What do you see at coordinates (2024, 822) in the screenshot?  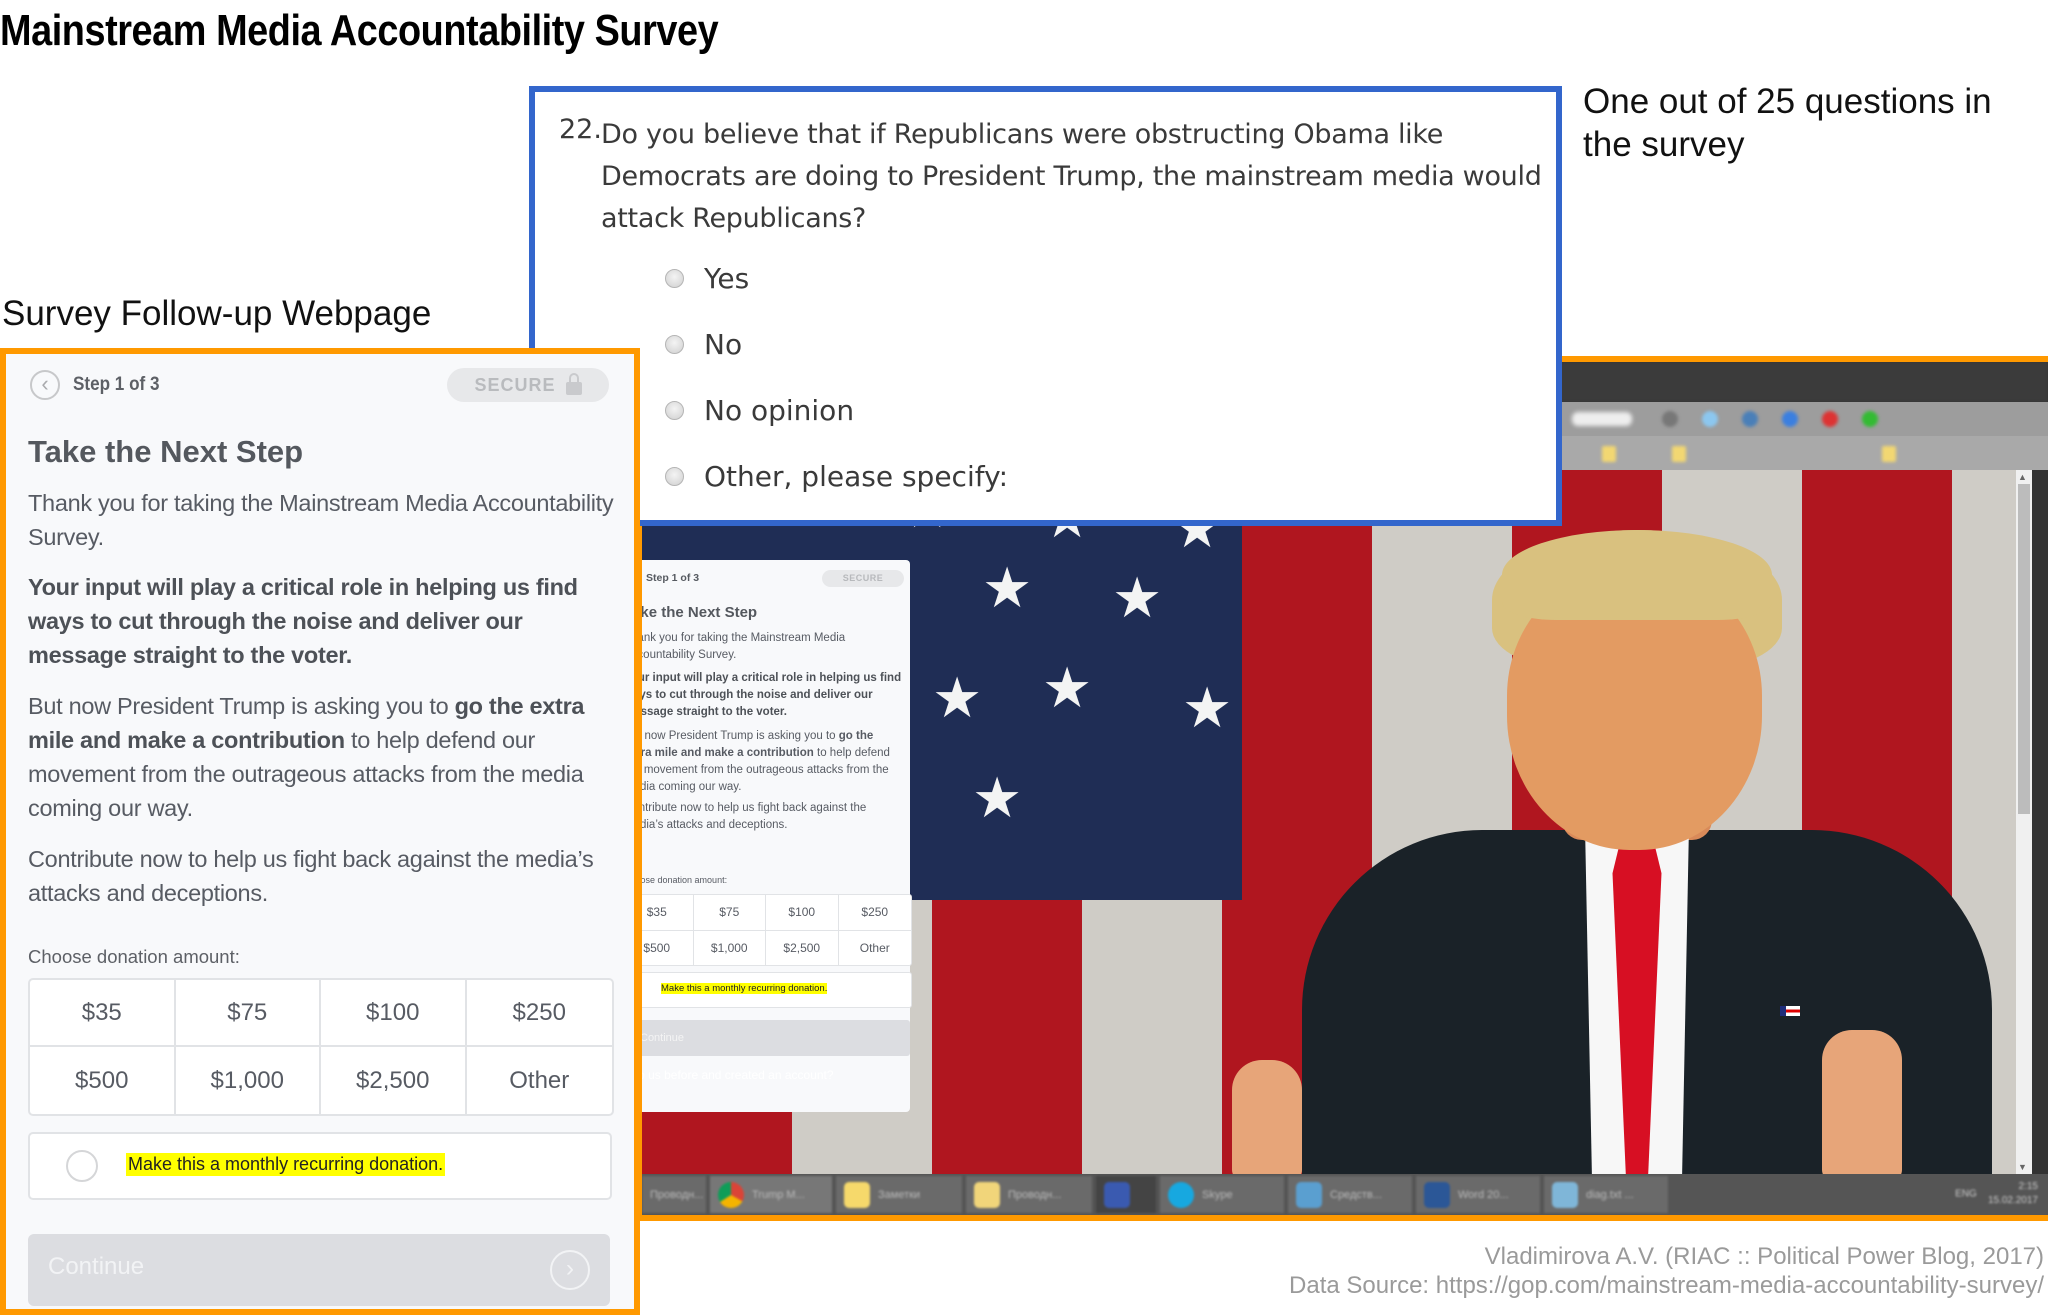 I see `page-scrollbar: ▲ ▼` at bounding box center [2024, 822].